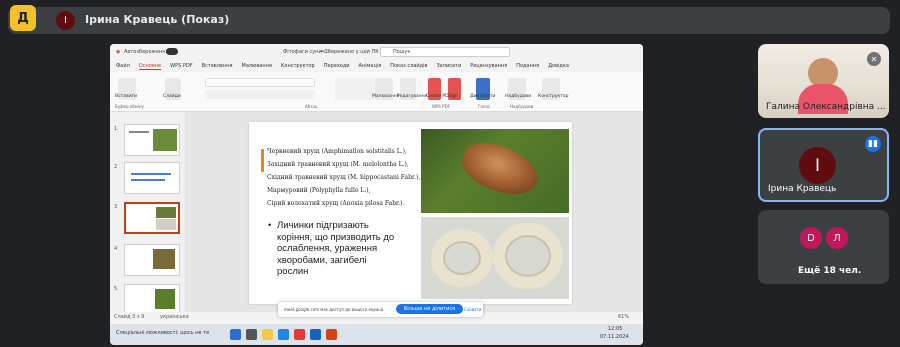 This screenshot has width=900, height=347. Describe the element at coordinates (522, 106) in the screenshot. I see `addins-group-label: Надбудови` at that location.